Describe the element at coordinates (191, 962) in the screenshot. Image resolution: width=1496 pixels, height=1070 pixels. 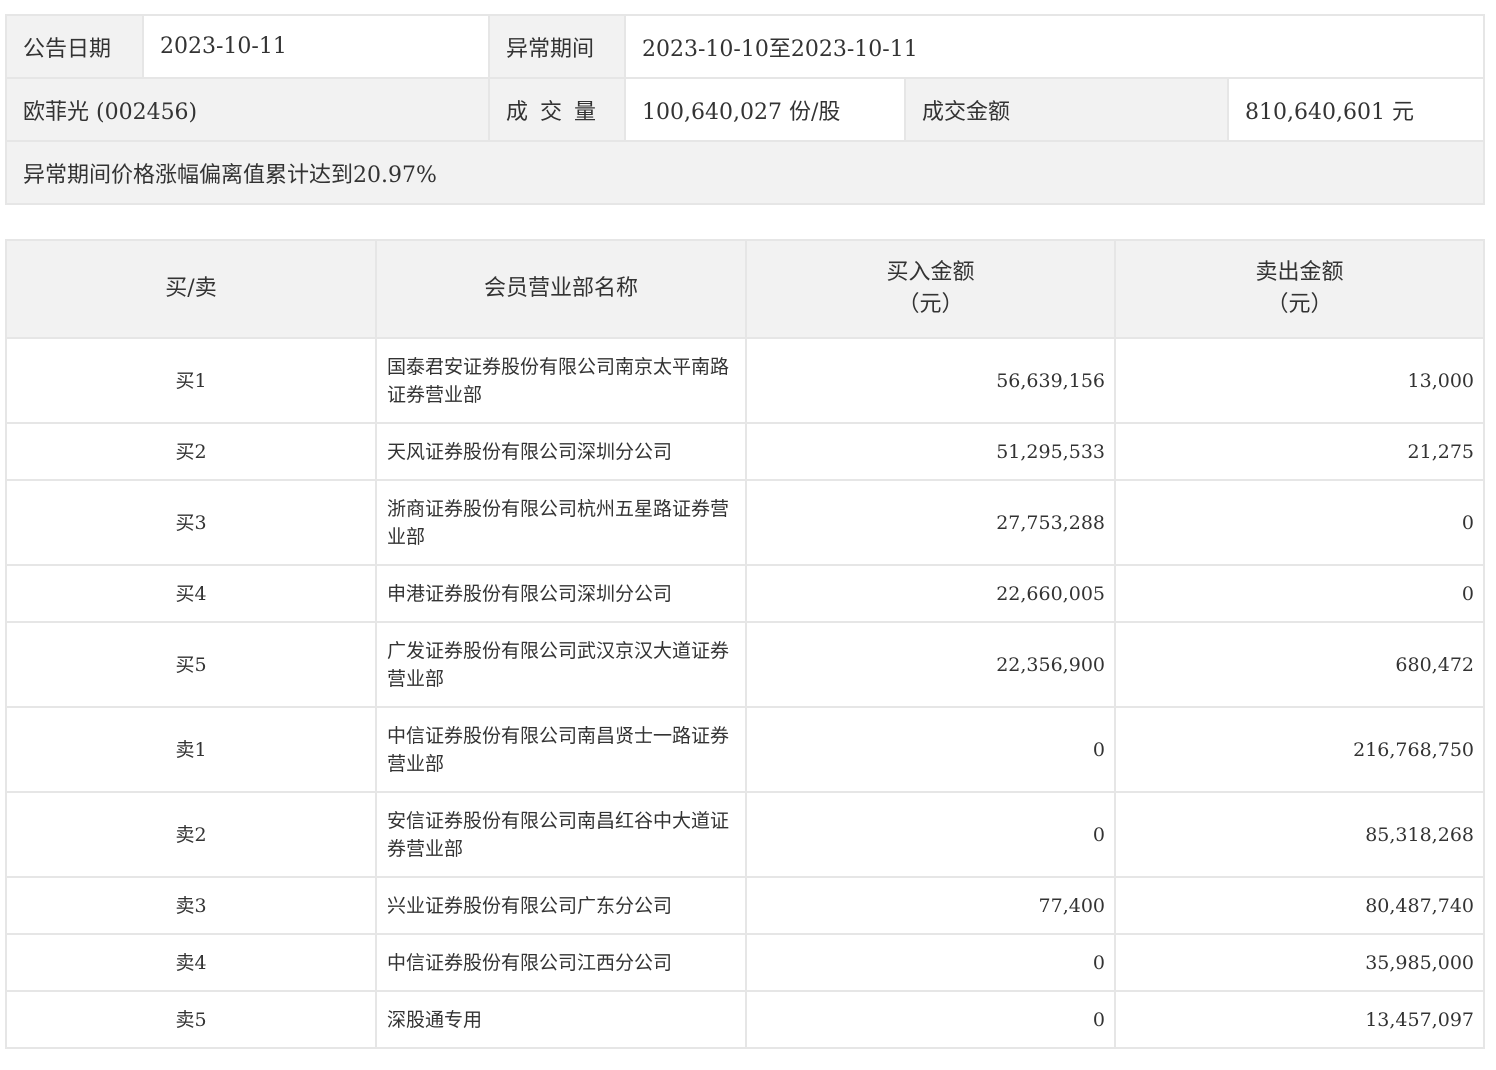
I see `side-cell: 卖4` at that location.